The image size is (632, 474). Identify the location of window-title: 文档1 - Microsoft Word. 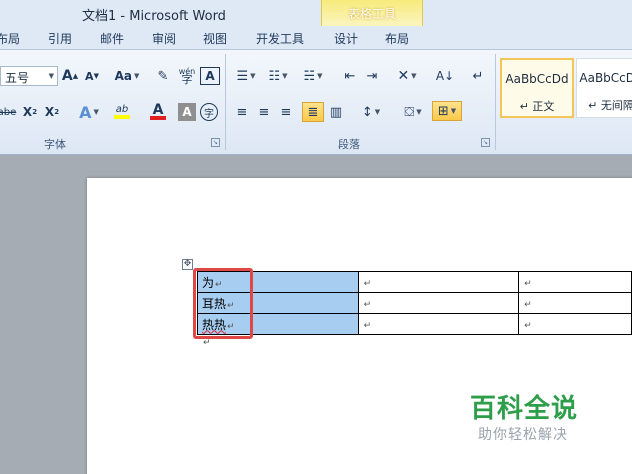
(154, 16).